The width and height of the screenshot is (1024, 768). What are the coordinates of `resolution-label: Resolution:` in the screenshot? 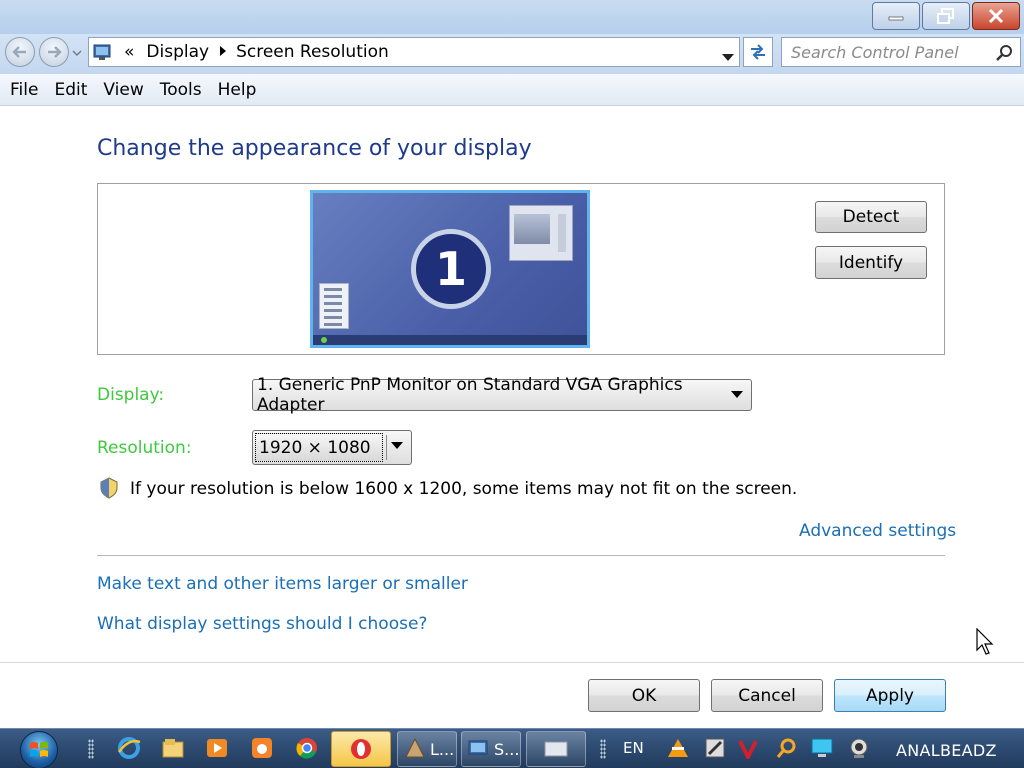 It's located at (144, 448).